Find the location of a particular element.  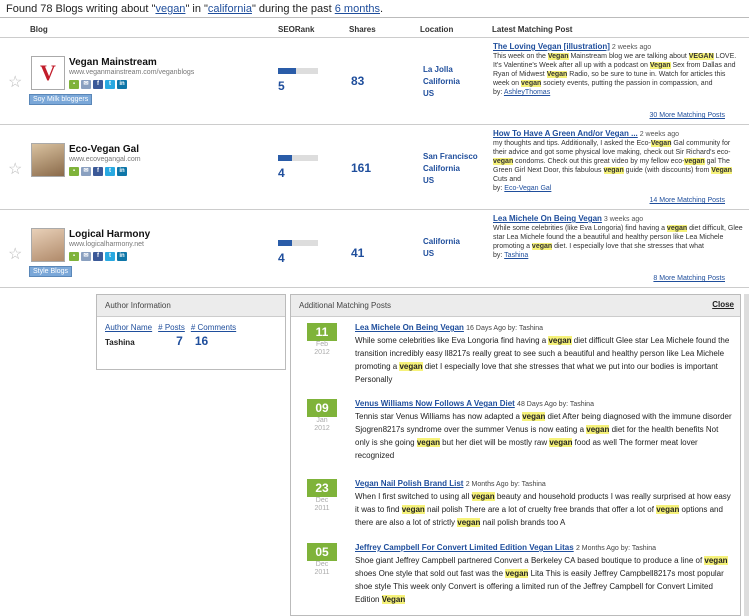

additional-post-title: Lea Michele On Being Vegan is located at coordinates (409, 327).